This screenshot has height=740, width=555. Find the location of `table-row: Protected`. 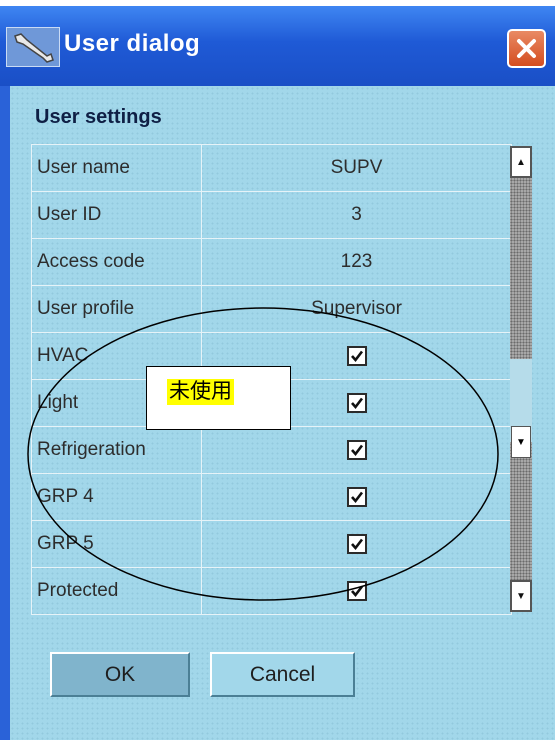

table-row: Protected is located at coordinates (272, 591).